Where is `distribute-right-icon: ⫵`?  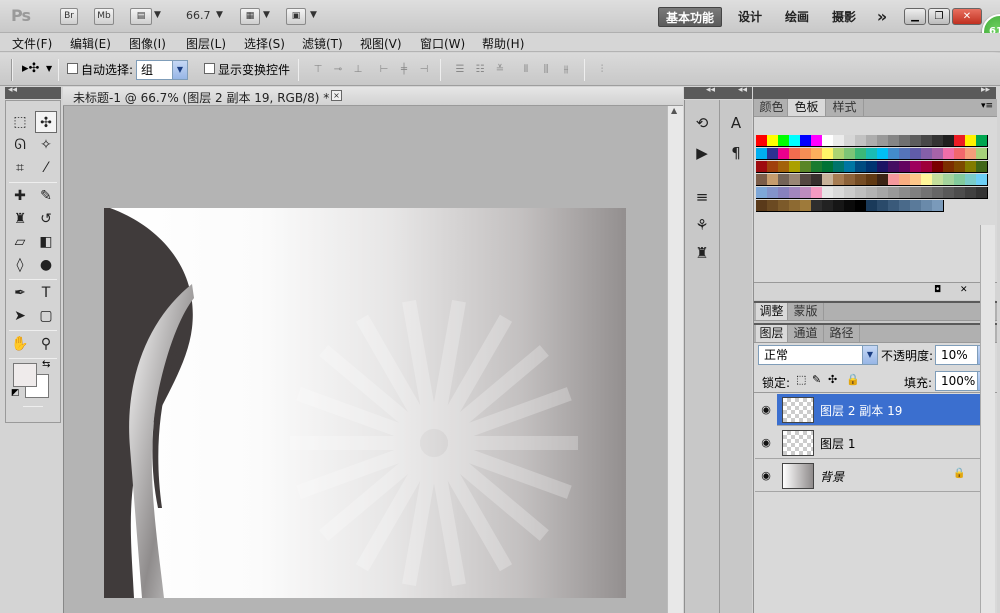
distribute-right-icon: ⫵ is located at coordinates (566, 70).